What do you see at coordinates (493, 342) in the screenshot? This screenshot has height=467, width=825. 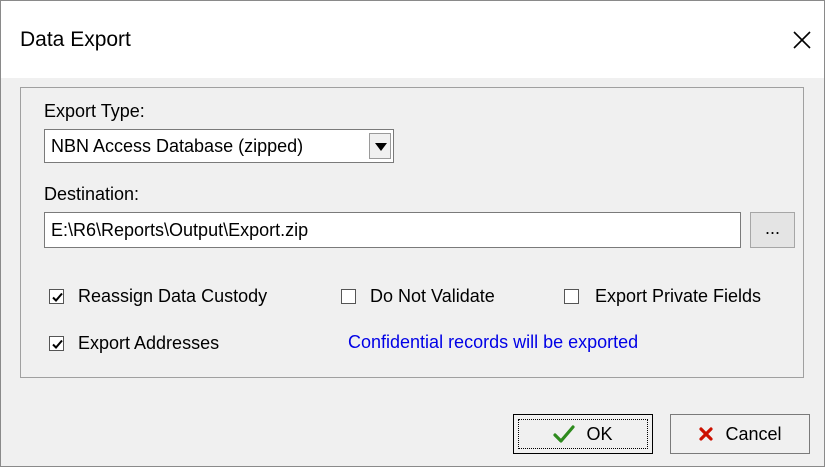 I see `confidential-notice: Confidential records will be exported` at bounding box center [493, 342].